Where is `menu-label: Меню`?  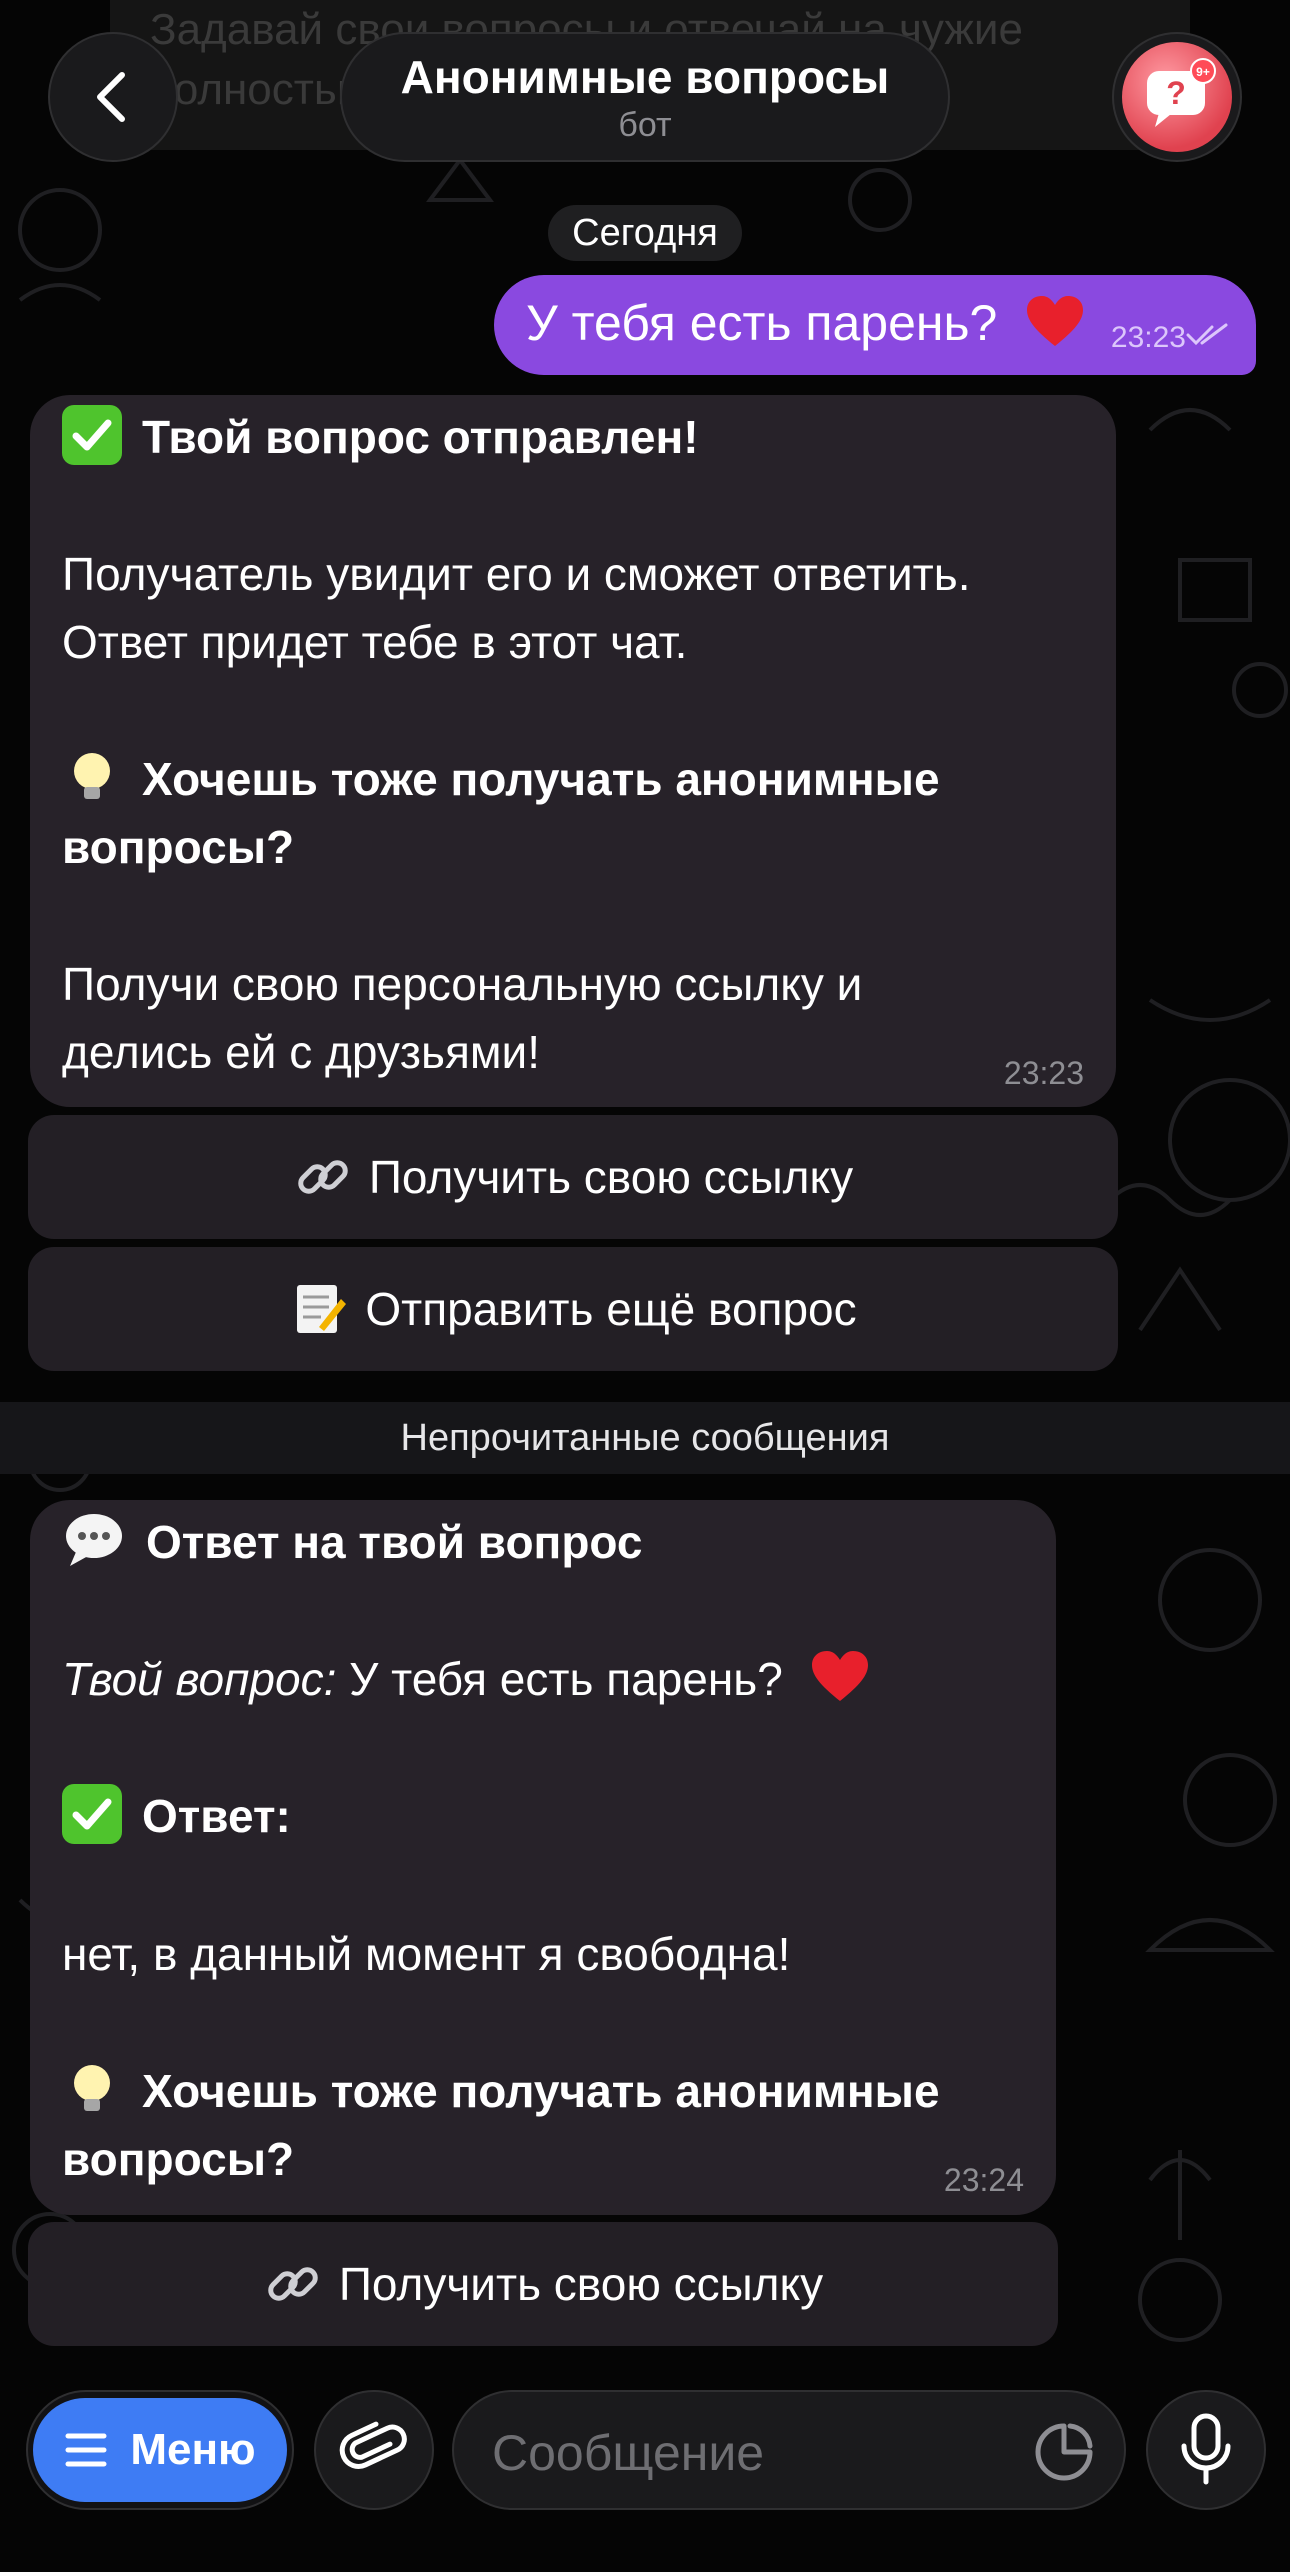
menu-label: Меню is located at coordinates (193, 2449).